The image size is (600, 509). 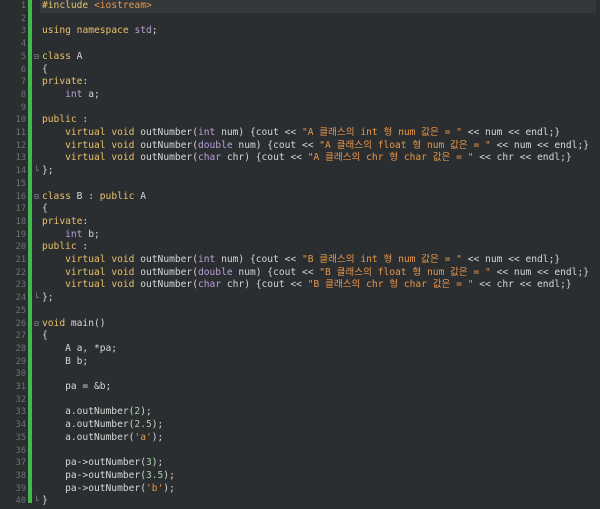 What do you see at coordinates (103, 437) in the screenshot?
I see `code-text: a.outNumber('a');` at bounding box center [103, 437].